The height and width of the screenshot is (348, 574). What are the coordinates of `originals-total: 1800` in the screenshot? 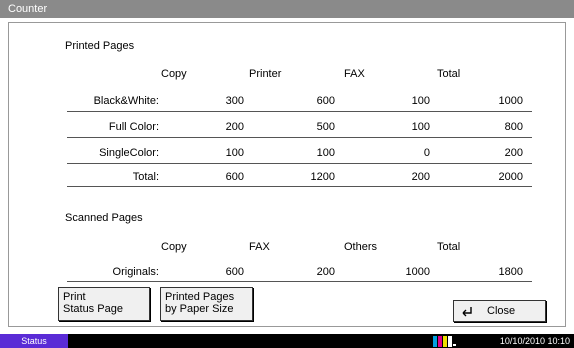 It's located at (510, 272).